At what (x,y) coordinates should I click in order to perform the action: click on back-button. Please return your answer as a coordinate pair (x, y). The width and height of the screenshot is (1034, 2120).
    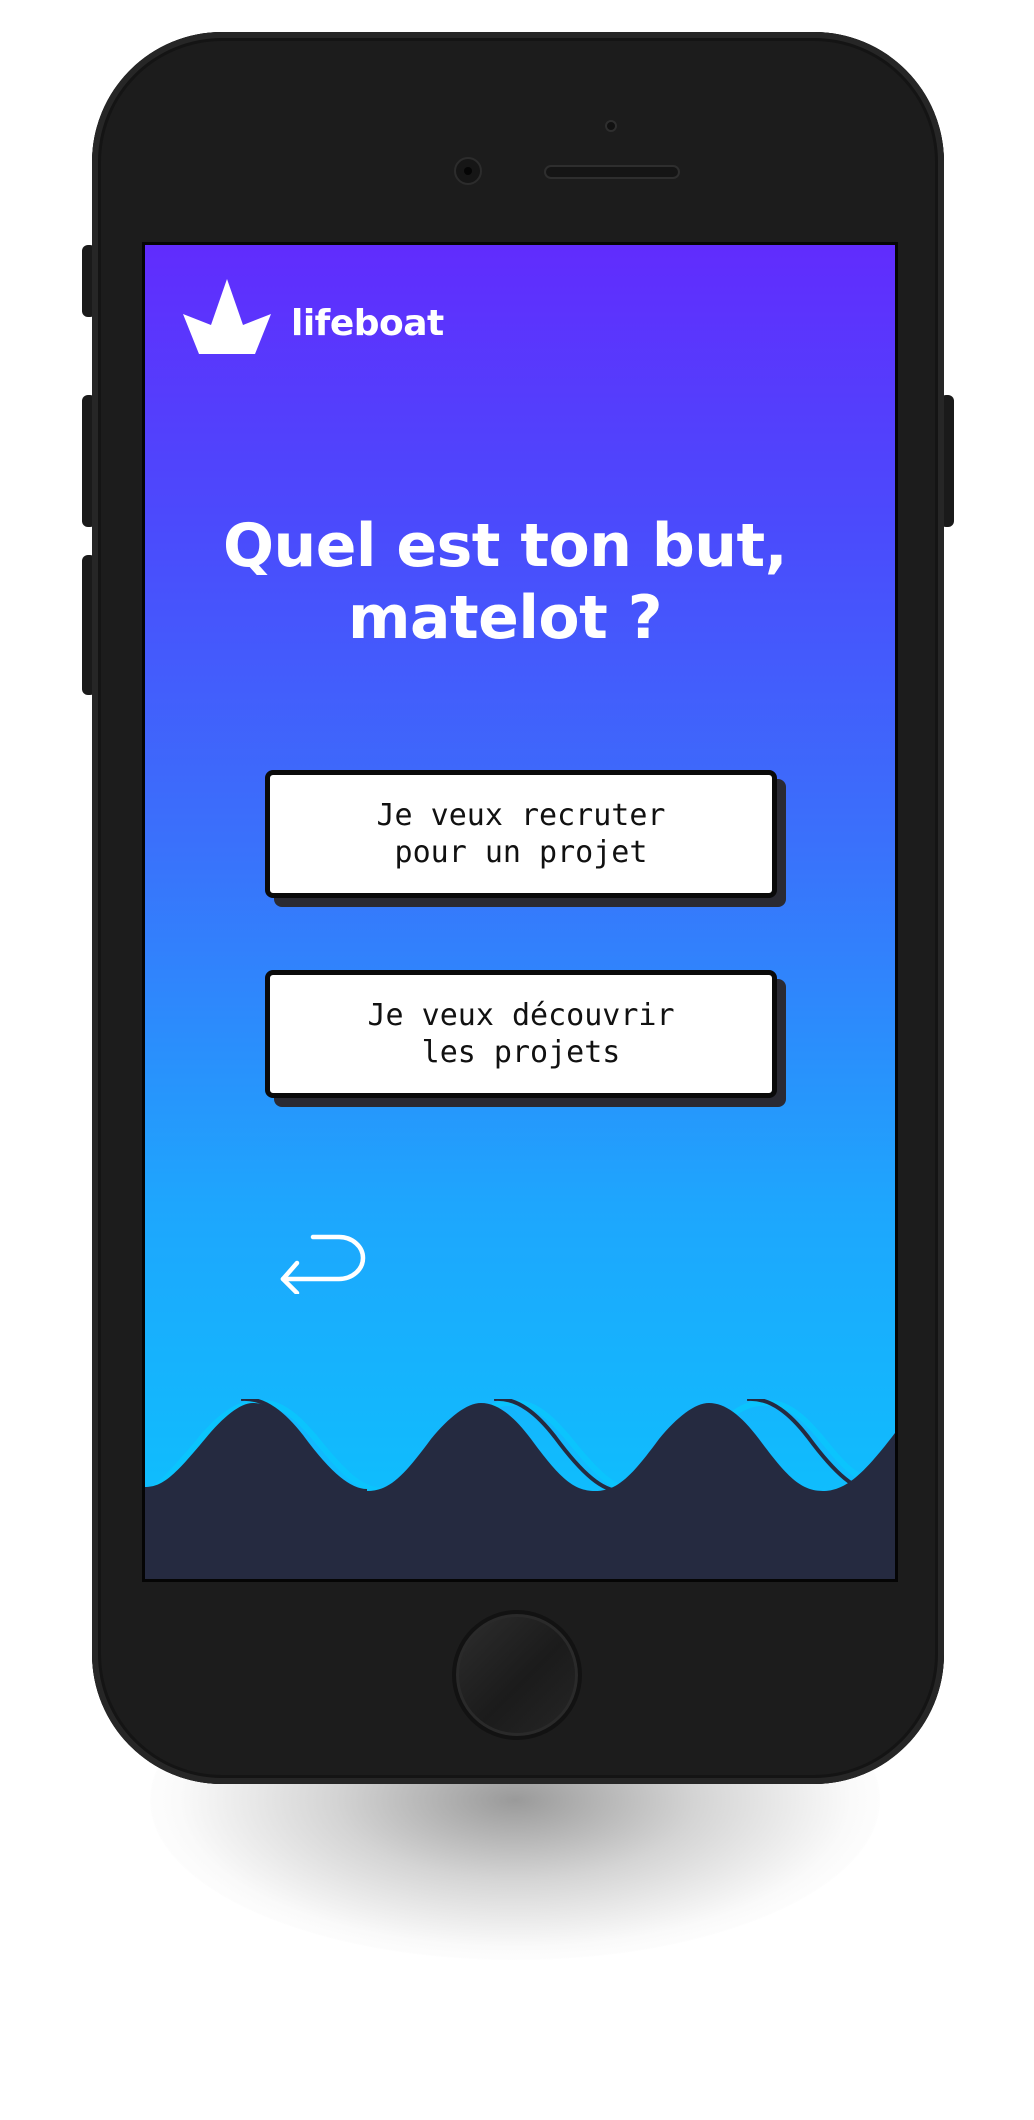
    Looking at the image, I should click on (321, 1263).